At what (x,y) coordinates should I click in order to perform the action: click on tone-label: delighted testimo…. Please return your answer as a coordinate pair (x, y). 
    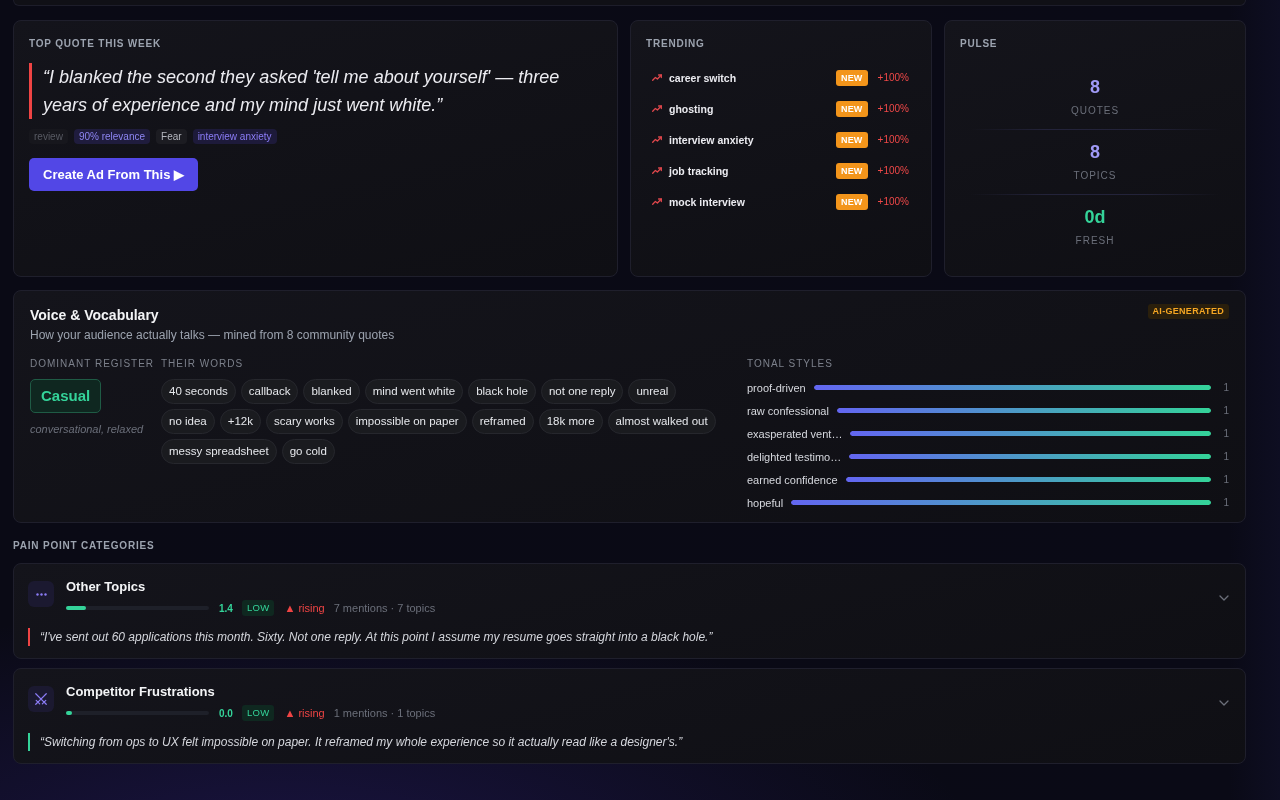
    Looking at the image, I should click on (794, 456).